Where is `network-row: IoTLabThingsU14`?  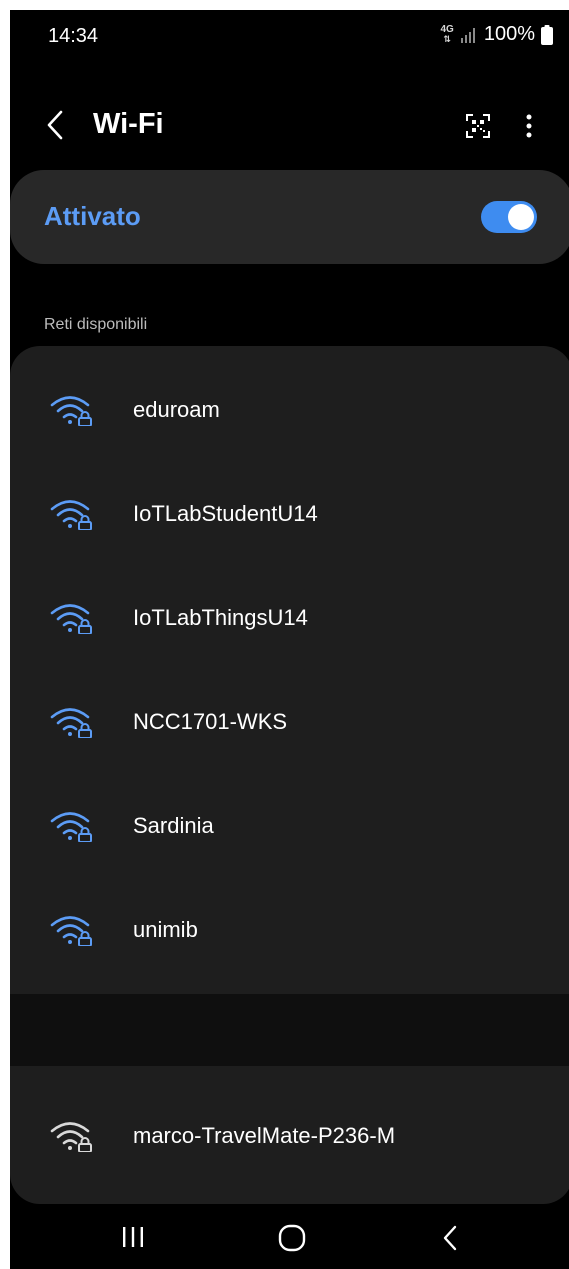 network-row: IoTLabThingsU14 is located at coordinates (289, 617).